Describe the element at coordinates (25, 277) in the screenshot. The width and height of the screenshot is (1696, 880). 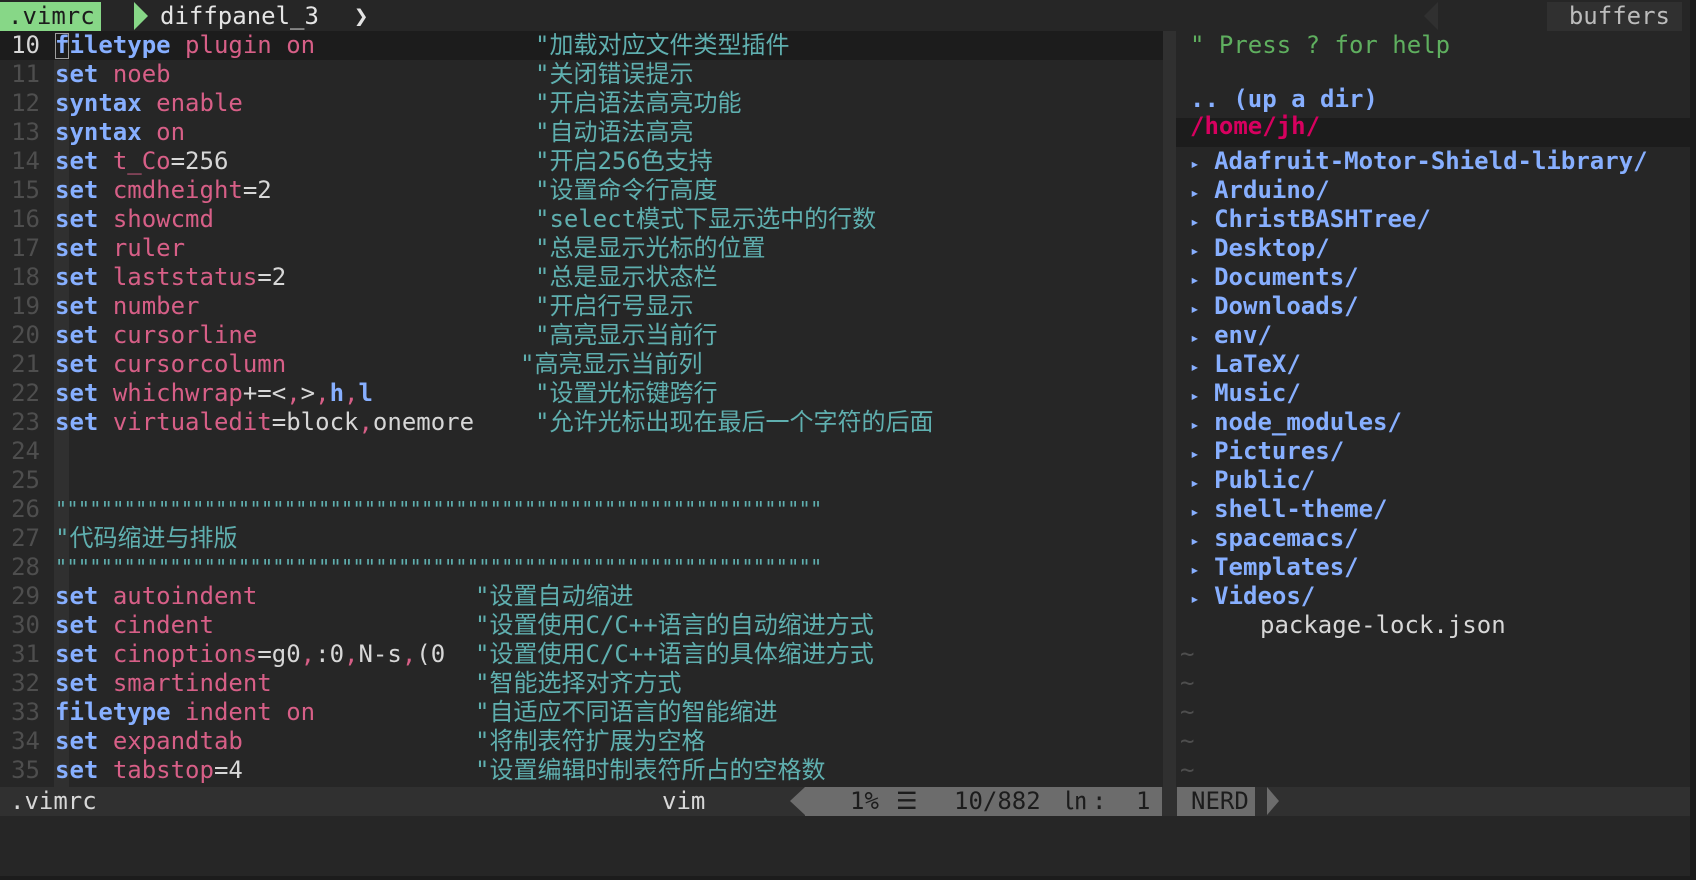
I see `line-number: 18` at that location.